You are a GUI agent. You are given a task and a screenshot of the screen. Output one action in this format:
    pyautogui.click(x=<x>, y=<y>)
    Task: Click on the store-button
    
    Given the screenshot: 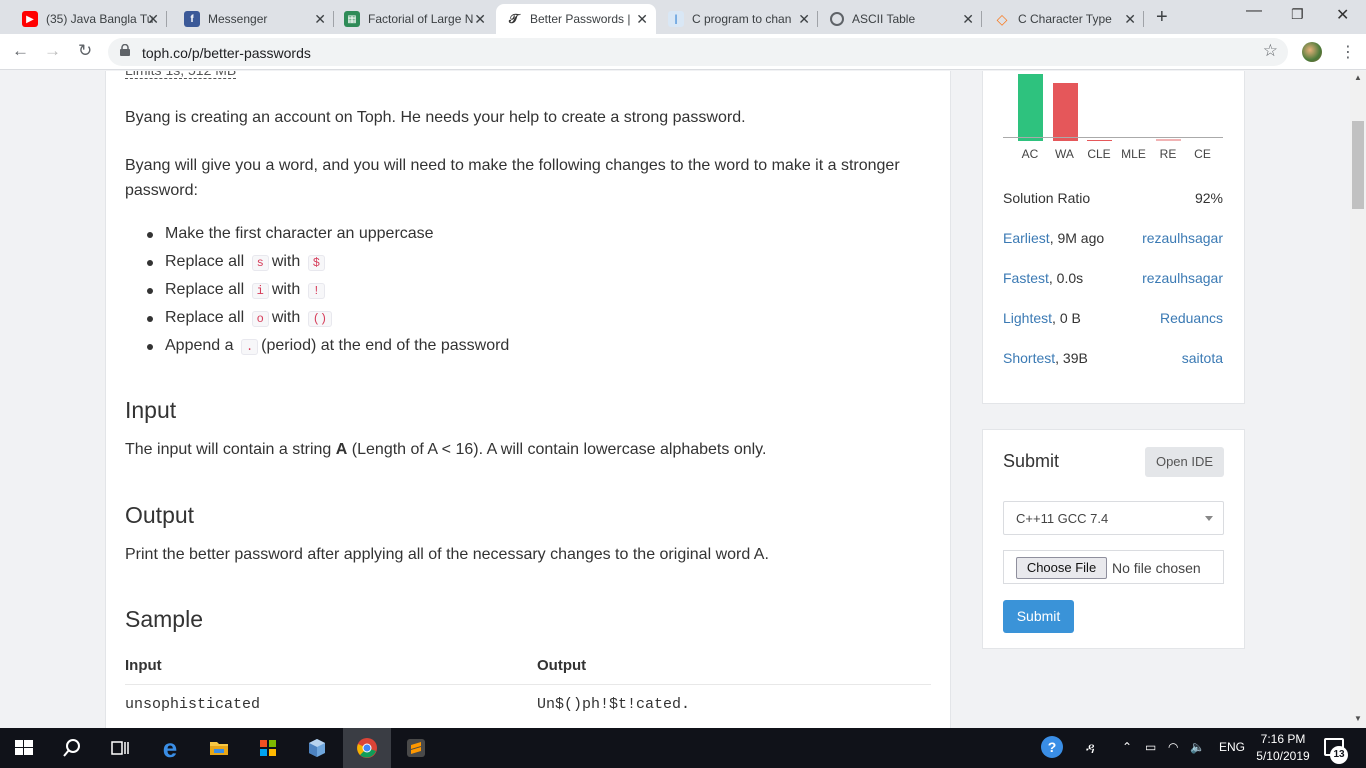 What is the action you would take?
    pyautogui.click(x=268, y=748)
    